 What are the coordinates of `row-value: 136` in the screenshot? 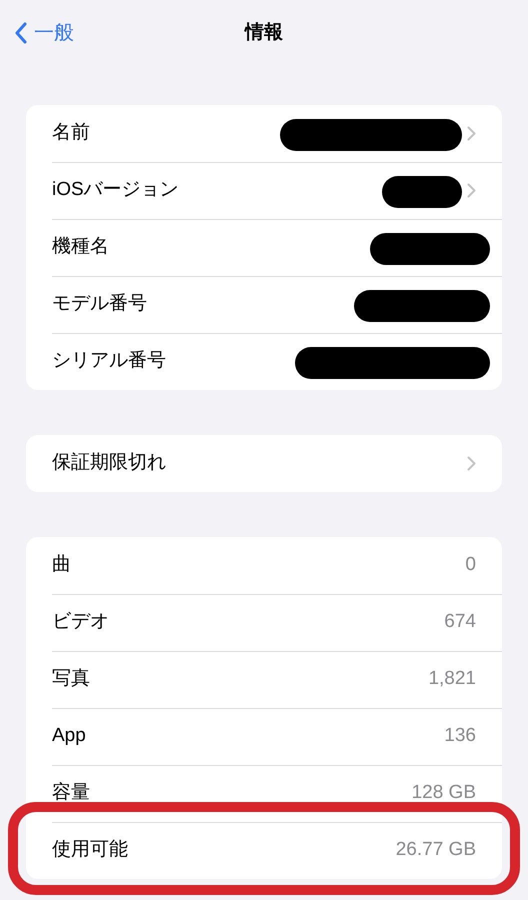 It's located at (460, 736).